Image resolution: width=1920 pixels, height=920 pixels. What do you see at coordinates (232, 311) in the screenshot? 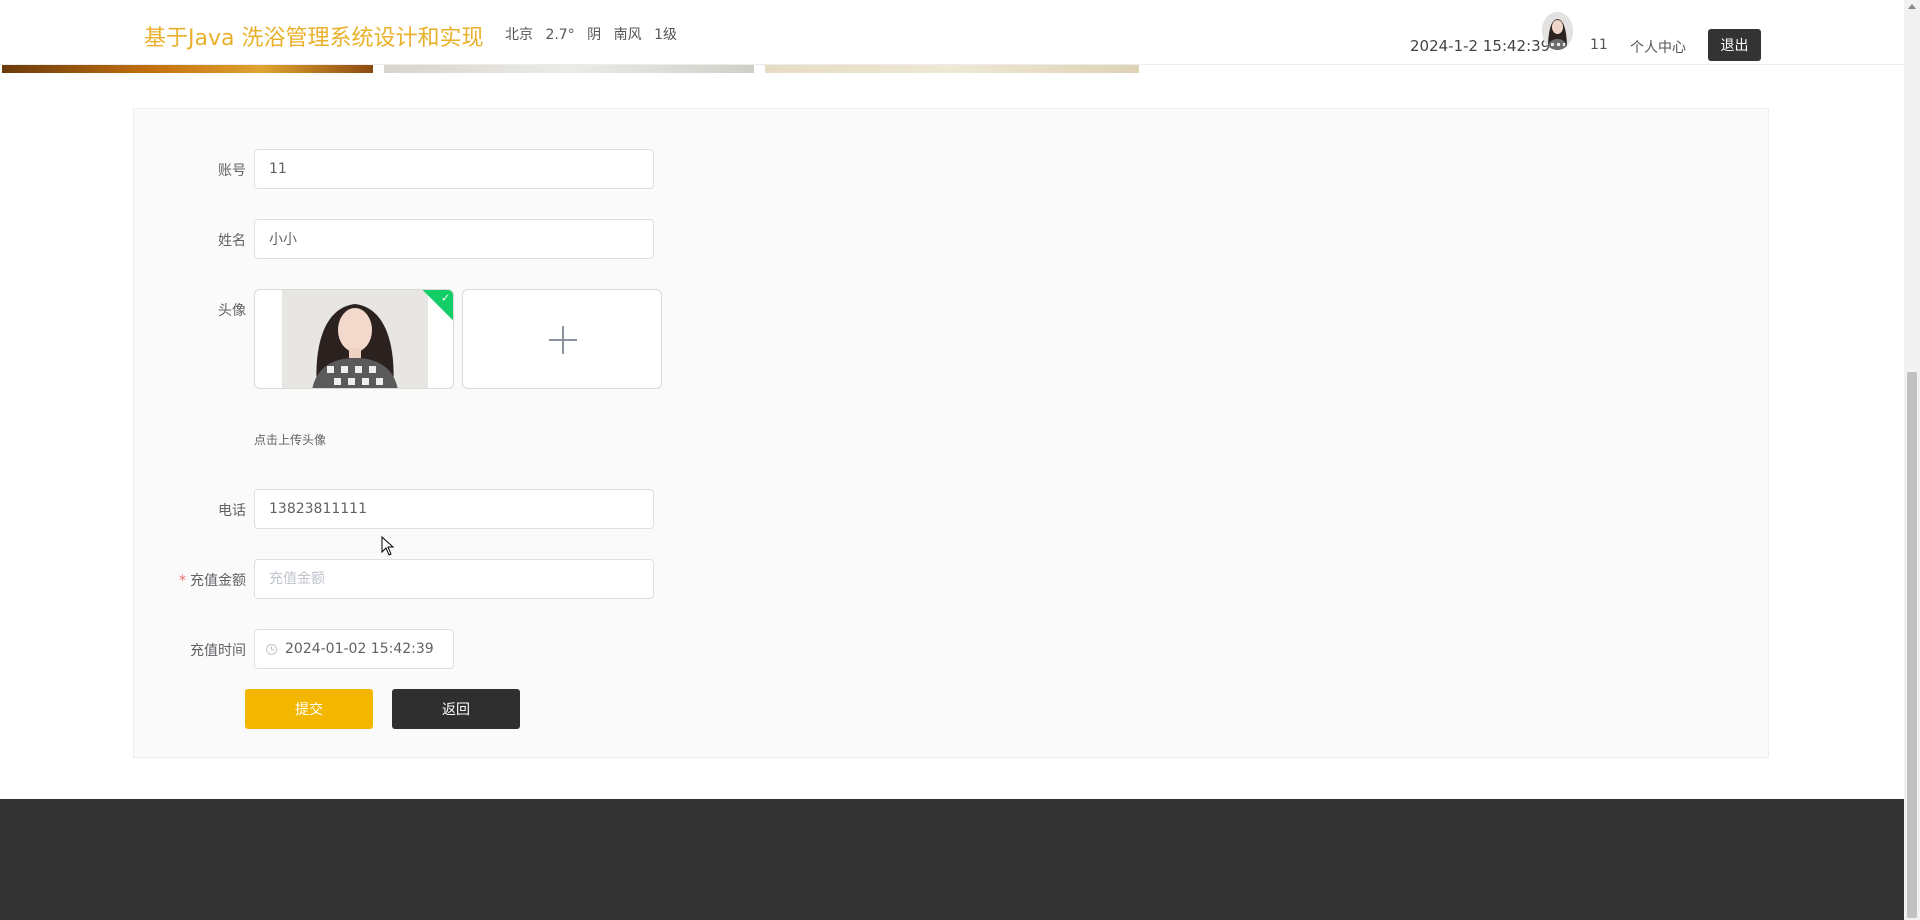
I see `avatar-label: 头像` at bounding box center [232, 311].